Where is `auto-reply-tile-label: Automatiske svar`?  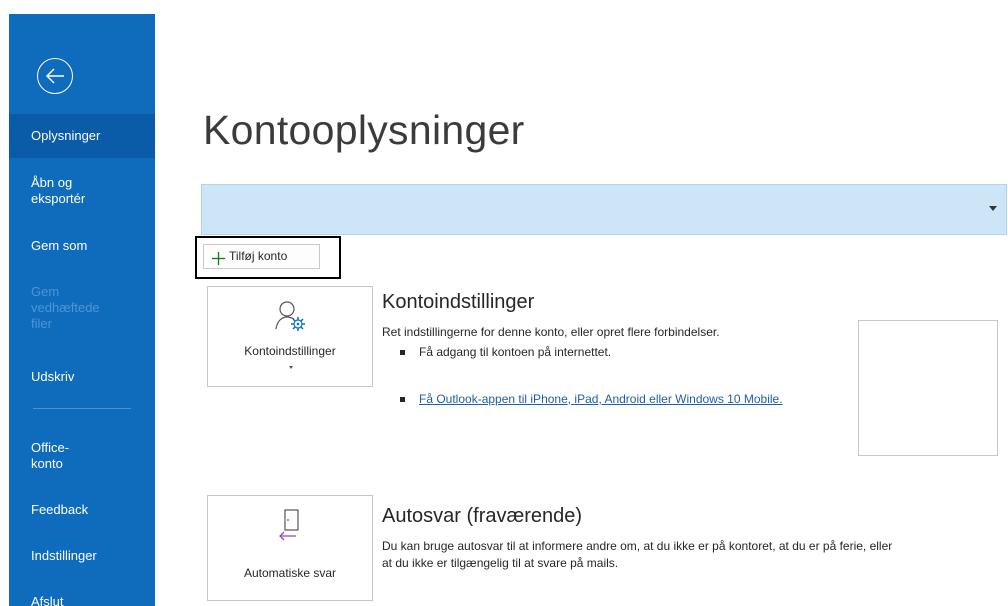 auto-reply-tile-label: Automatiske svar is located at coordinates (290, 573).